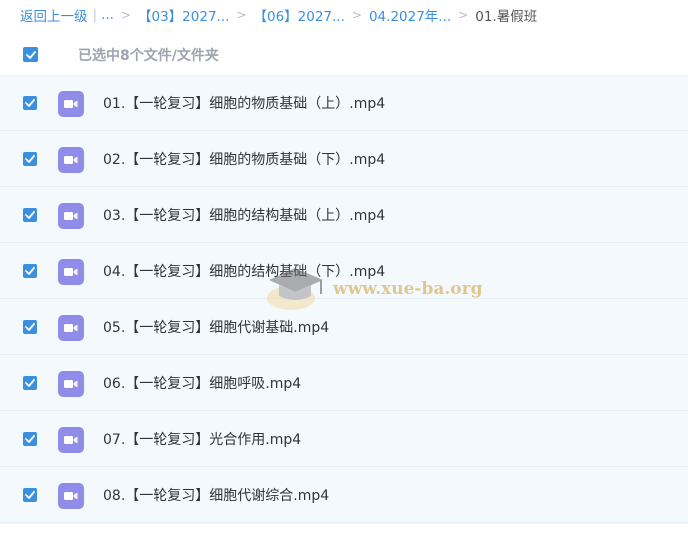 This screenshot has height=545, width=688. I want to click on list-item: 03.【一轮复习】细胞的结构基础（上）.mp4, so click(344, 215).